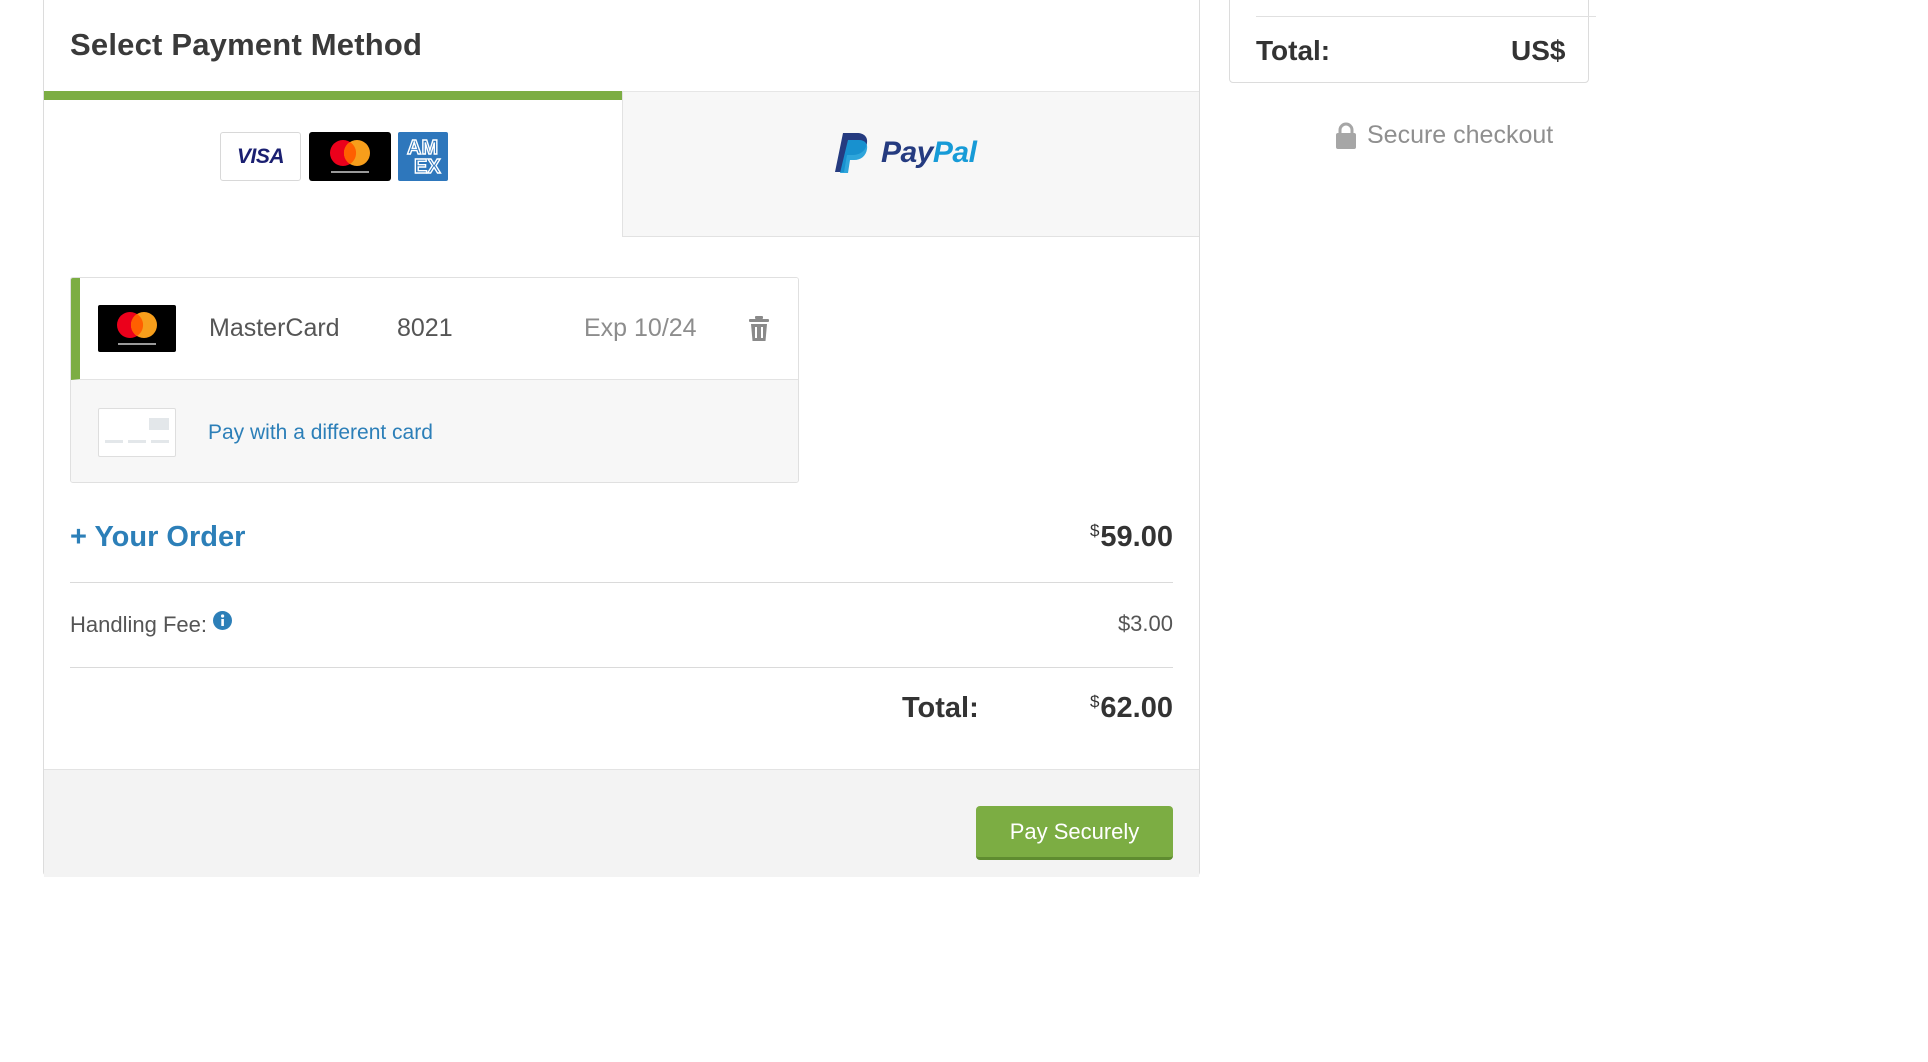  I want to click on sidebar-total-value: US$, so click(1538, 50).